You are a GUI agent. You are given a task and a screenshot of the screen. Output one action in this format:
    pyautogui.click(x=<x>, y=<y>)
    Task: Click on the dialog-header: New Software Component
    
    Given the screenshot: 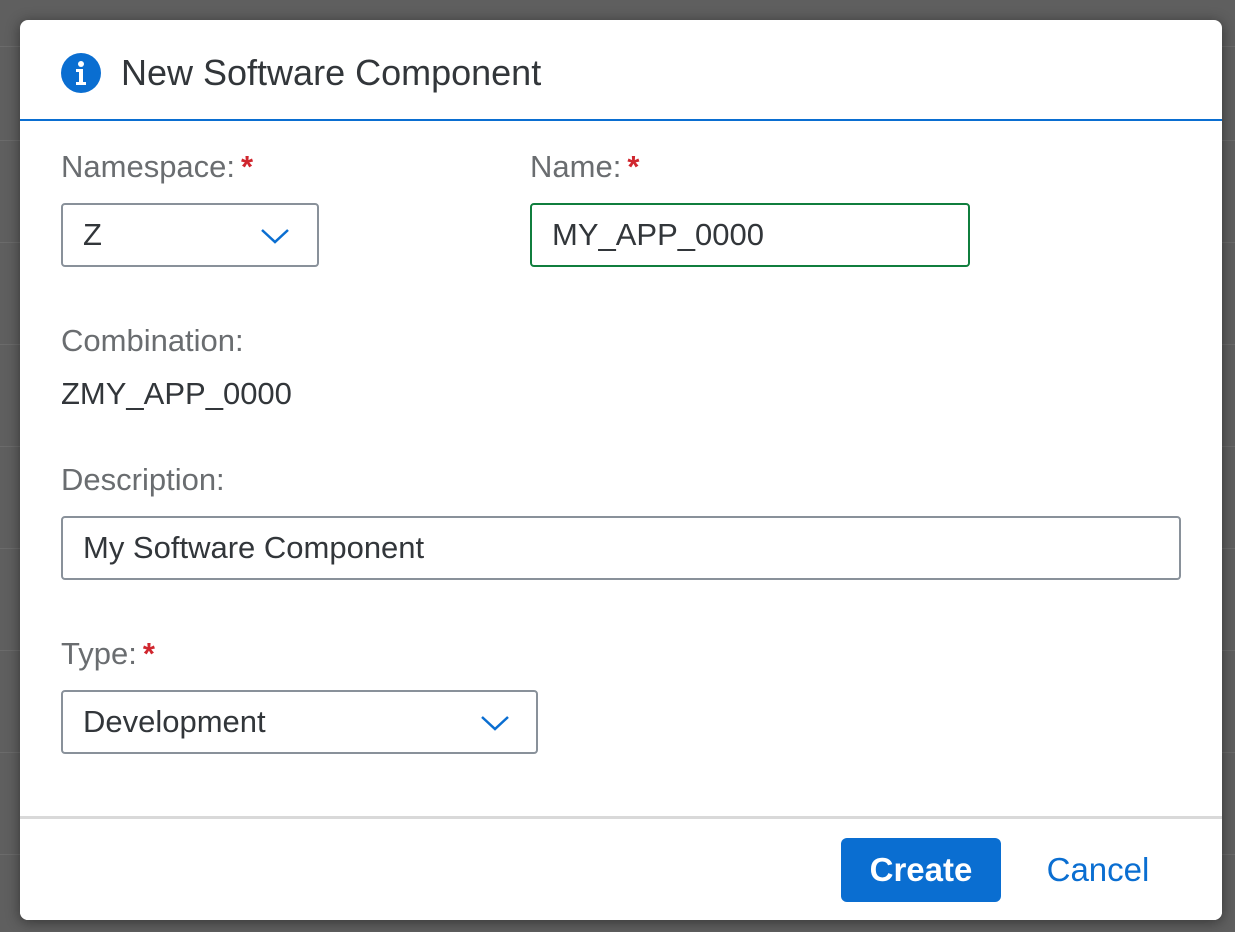 What is the action you would take?
    pyautogui.click(x=621, y=70)
    